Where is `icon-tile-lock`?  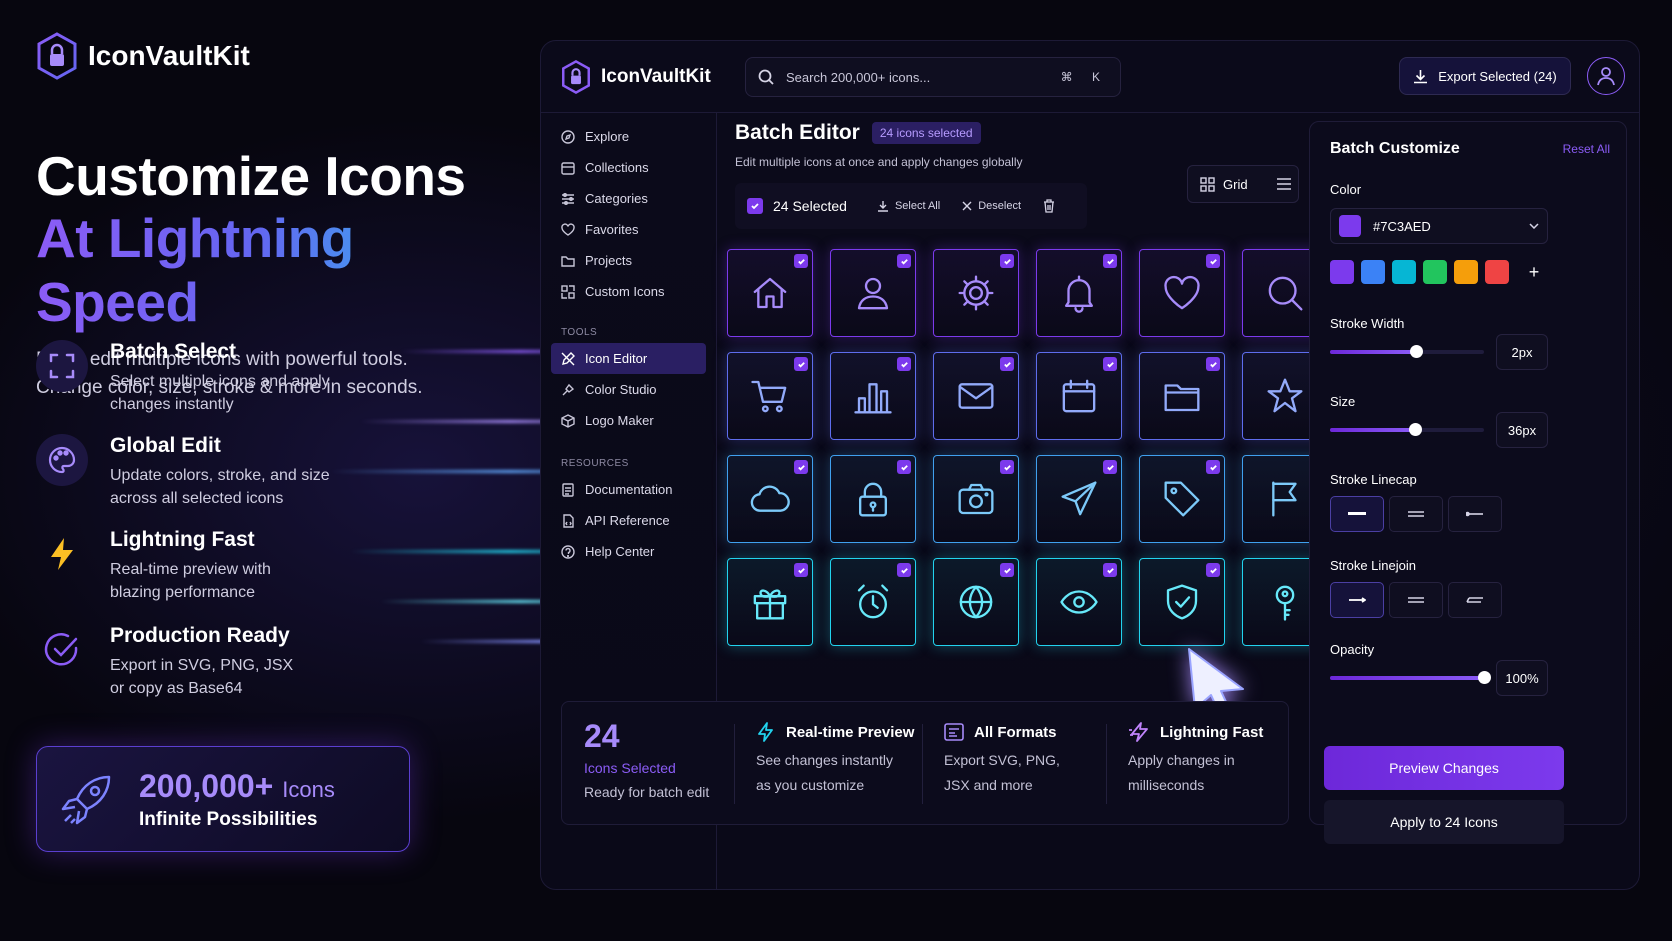
icon-tile-lock is located at coordinates (873, 499).